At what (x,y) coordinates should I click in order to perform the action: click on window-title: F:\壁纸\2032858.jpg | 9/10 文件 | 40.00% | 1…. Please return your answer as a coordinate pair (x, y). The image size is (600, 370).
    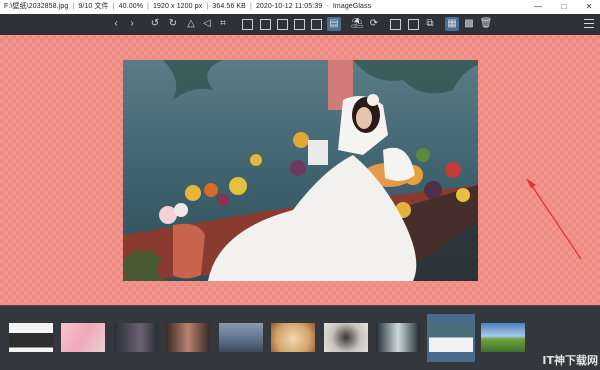
    Looking at the image, I should click on (188, 6).